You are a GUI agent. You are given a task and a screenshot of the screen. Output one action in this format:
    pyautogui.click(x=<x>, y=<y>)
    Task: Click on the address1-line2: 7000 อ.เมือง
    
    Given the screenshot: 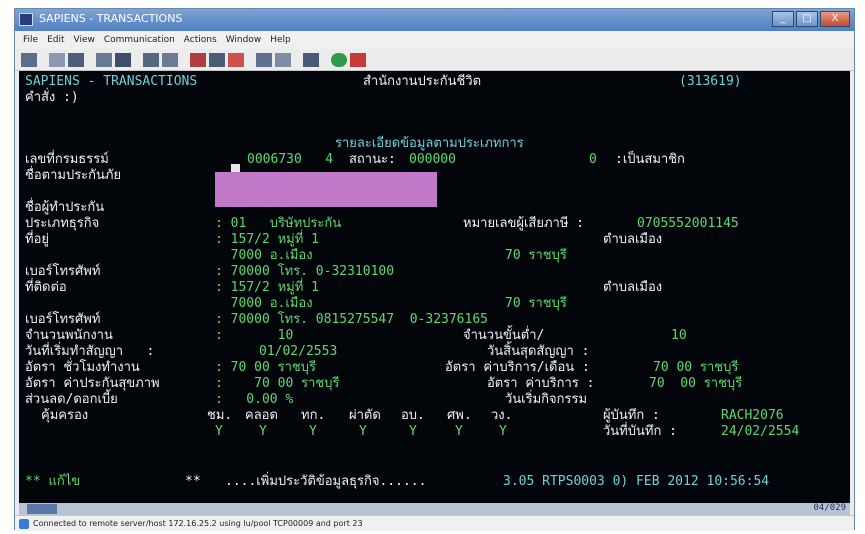 What is the action you would take?
    pyautogui.click(x=264, y=256)
    